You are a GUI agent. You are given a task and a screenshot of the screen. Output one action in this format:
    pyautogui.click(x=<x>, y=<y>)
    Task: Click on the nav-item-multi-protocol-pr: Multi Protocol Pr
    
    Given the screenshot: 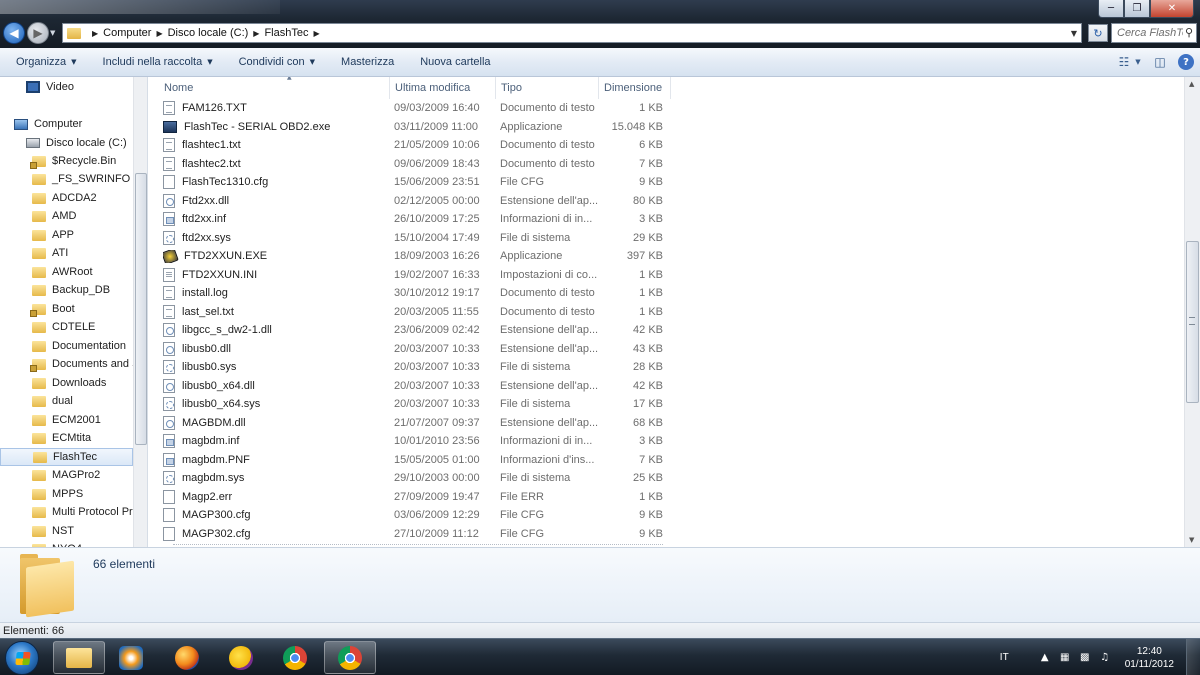 What is the action you would take?
    pyautogui.click(x=66, y=512)
    